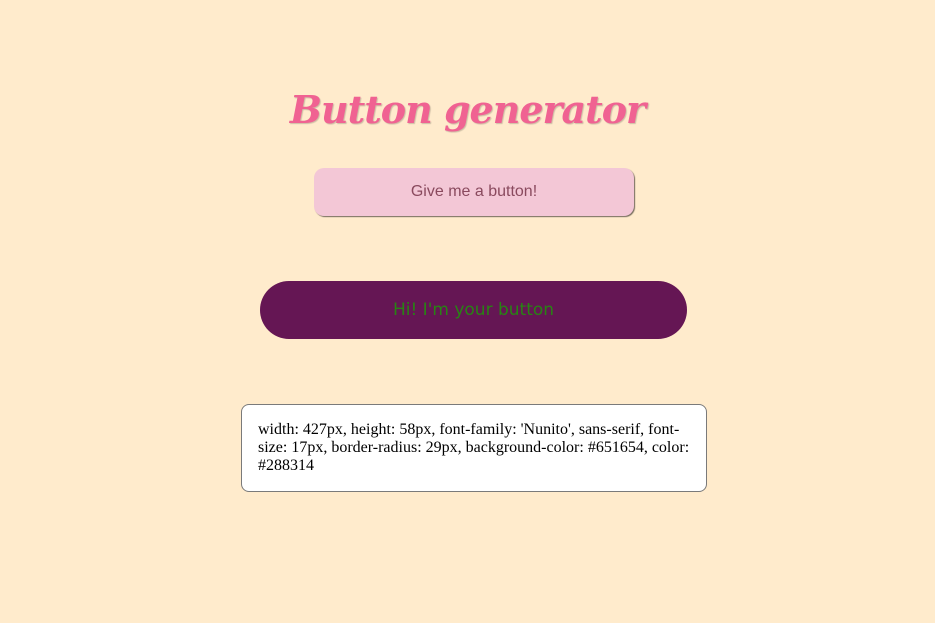 The image size is (935, 623). I want to click on generated-preview-button: Hi! I'm your button, so click(473, 310).